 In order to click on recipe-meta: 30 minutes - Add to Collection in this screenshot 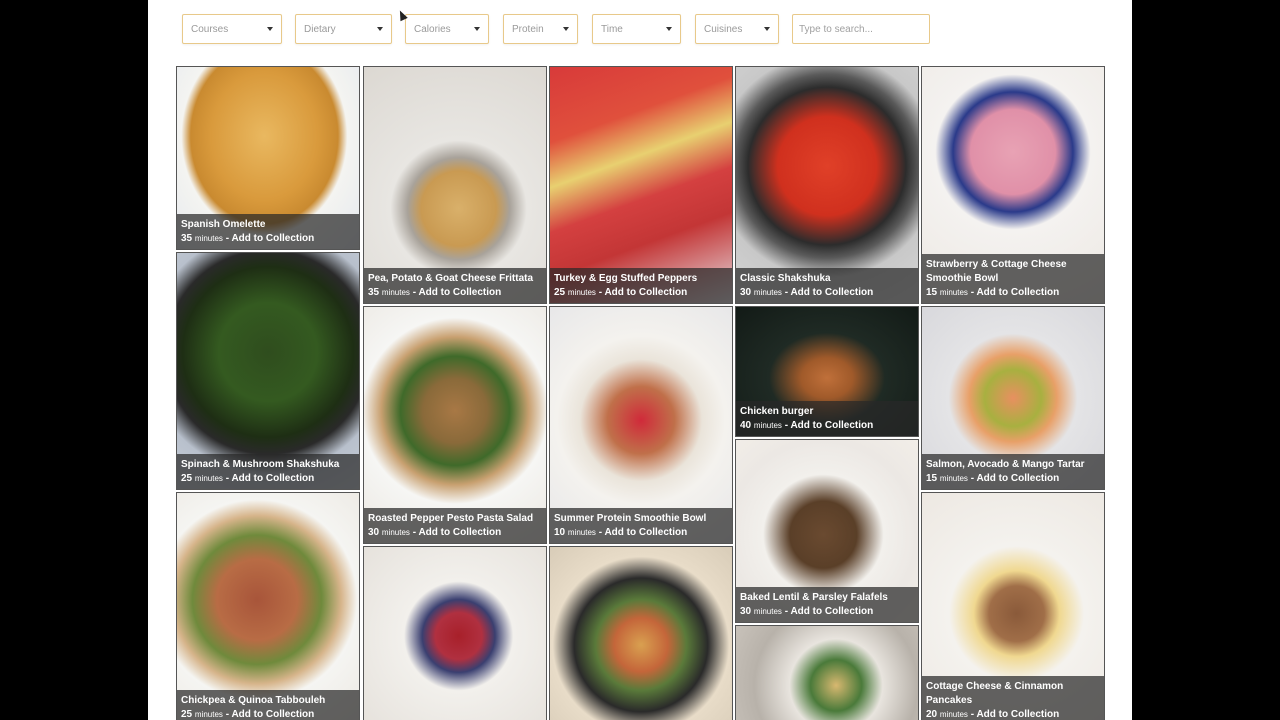, I will do `click(827, 612)`.